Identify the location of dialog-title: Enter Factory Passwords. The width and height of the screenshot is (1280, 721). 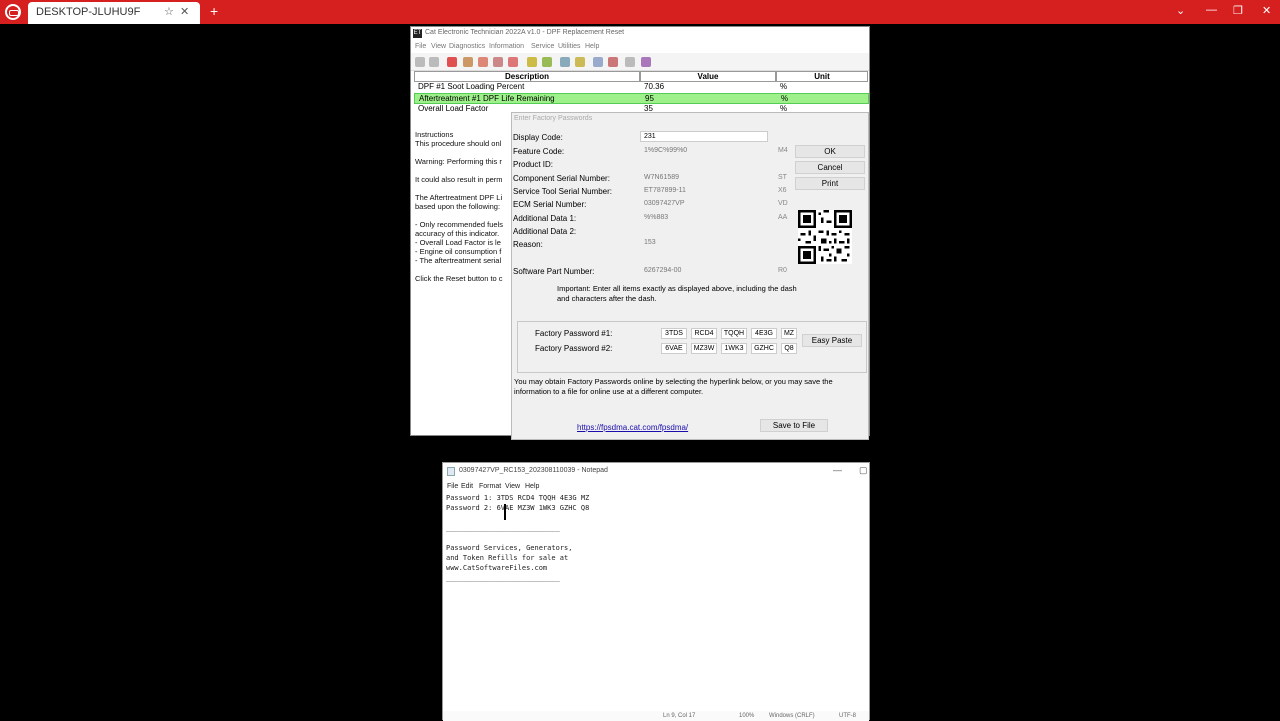
(553, 118).